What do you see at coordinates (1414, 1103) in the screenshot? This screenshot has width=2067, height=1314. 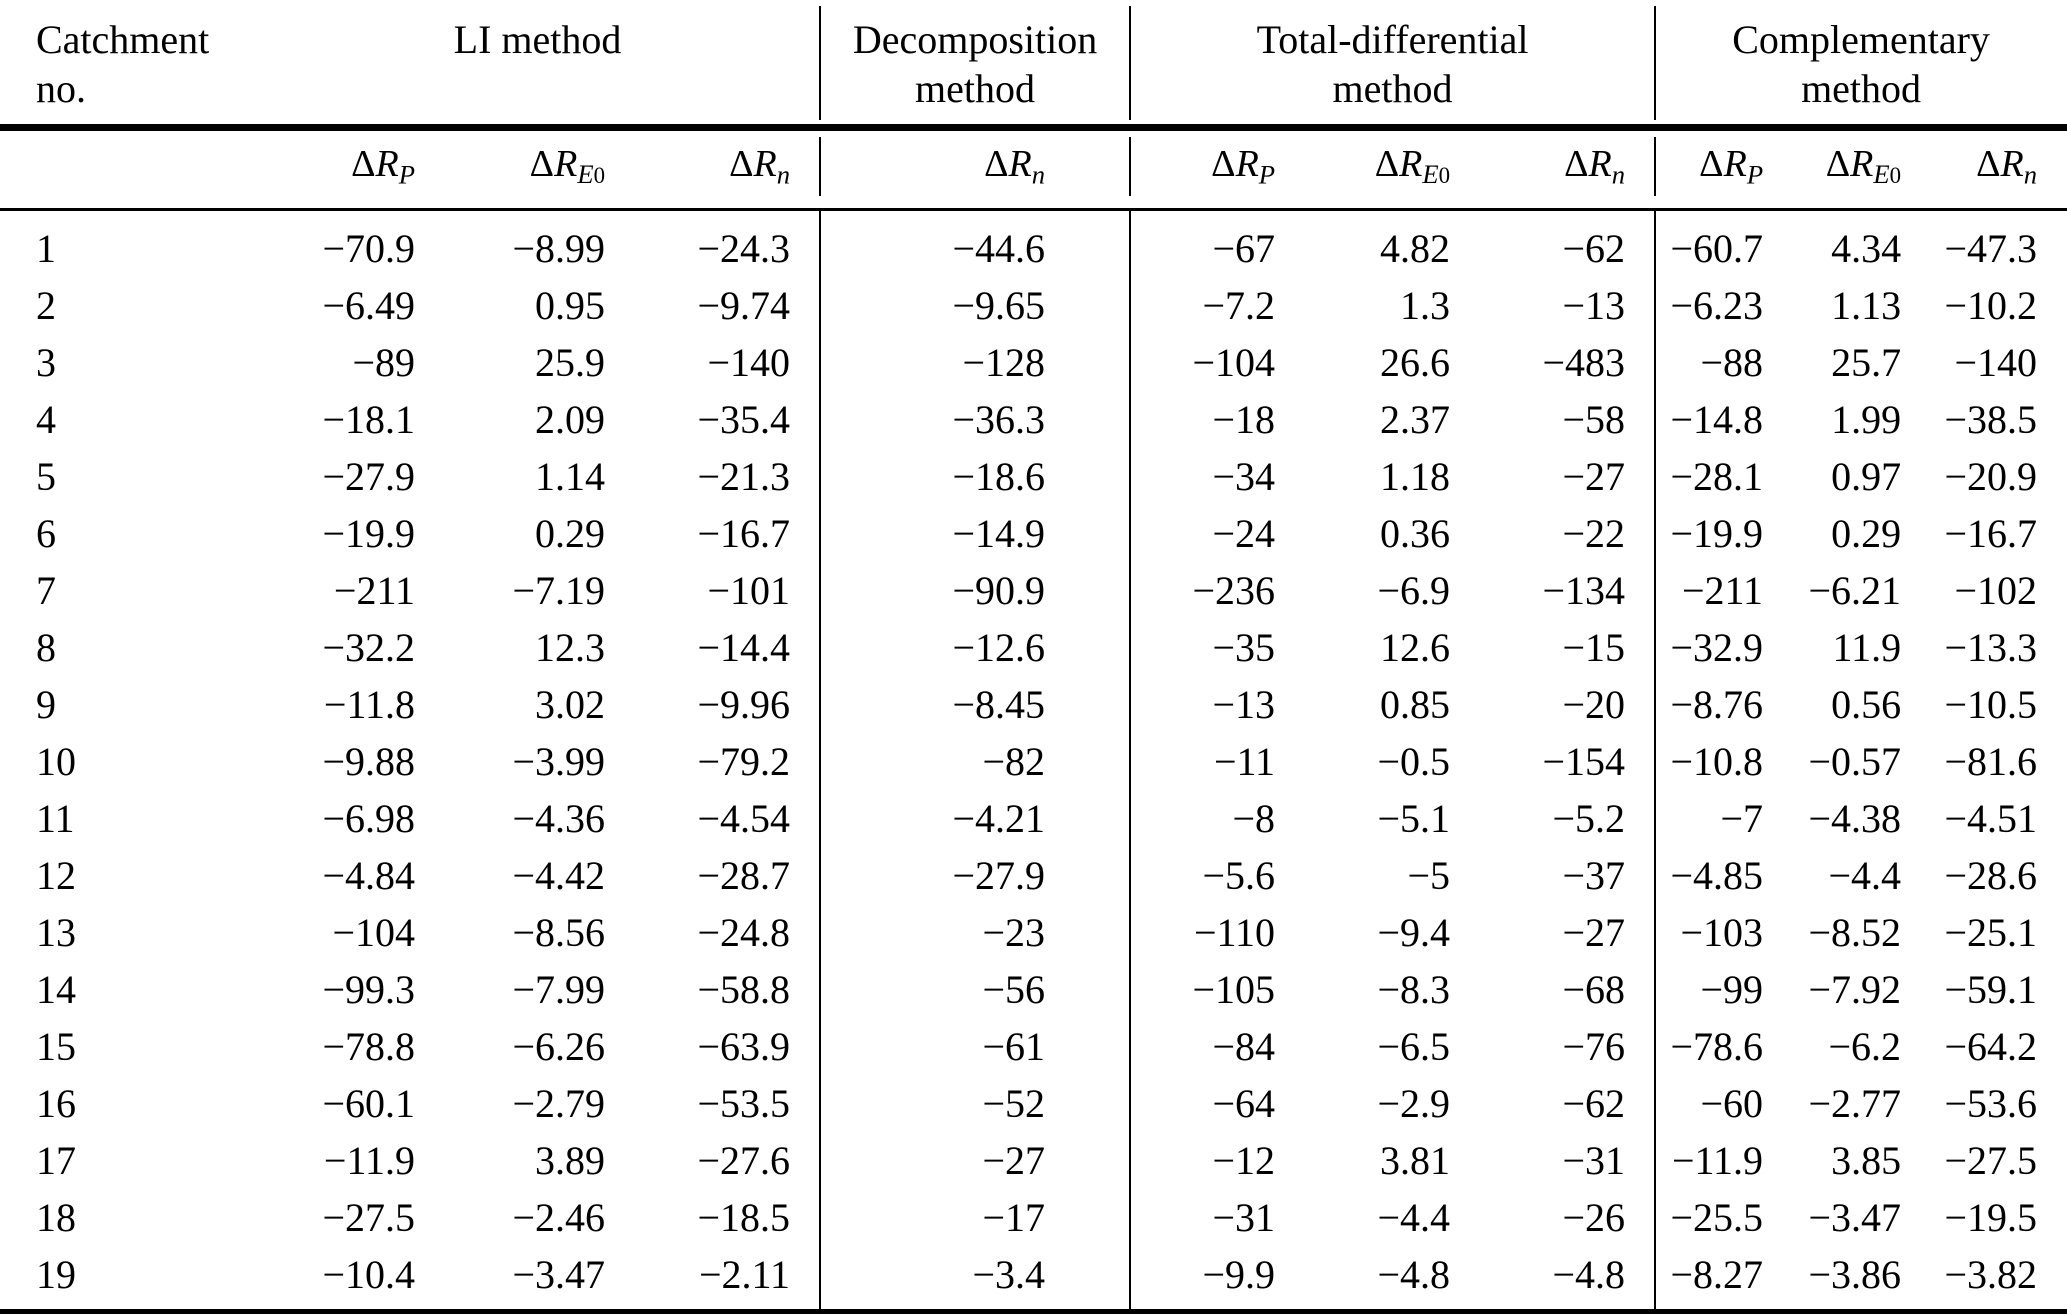 I see `cell-total-differential-delta-R-E0: −2.9` at bounding box center [1414, 1103].